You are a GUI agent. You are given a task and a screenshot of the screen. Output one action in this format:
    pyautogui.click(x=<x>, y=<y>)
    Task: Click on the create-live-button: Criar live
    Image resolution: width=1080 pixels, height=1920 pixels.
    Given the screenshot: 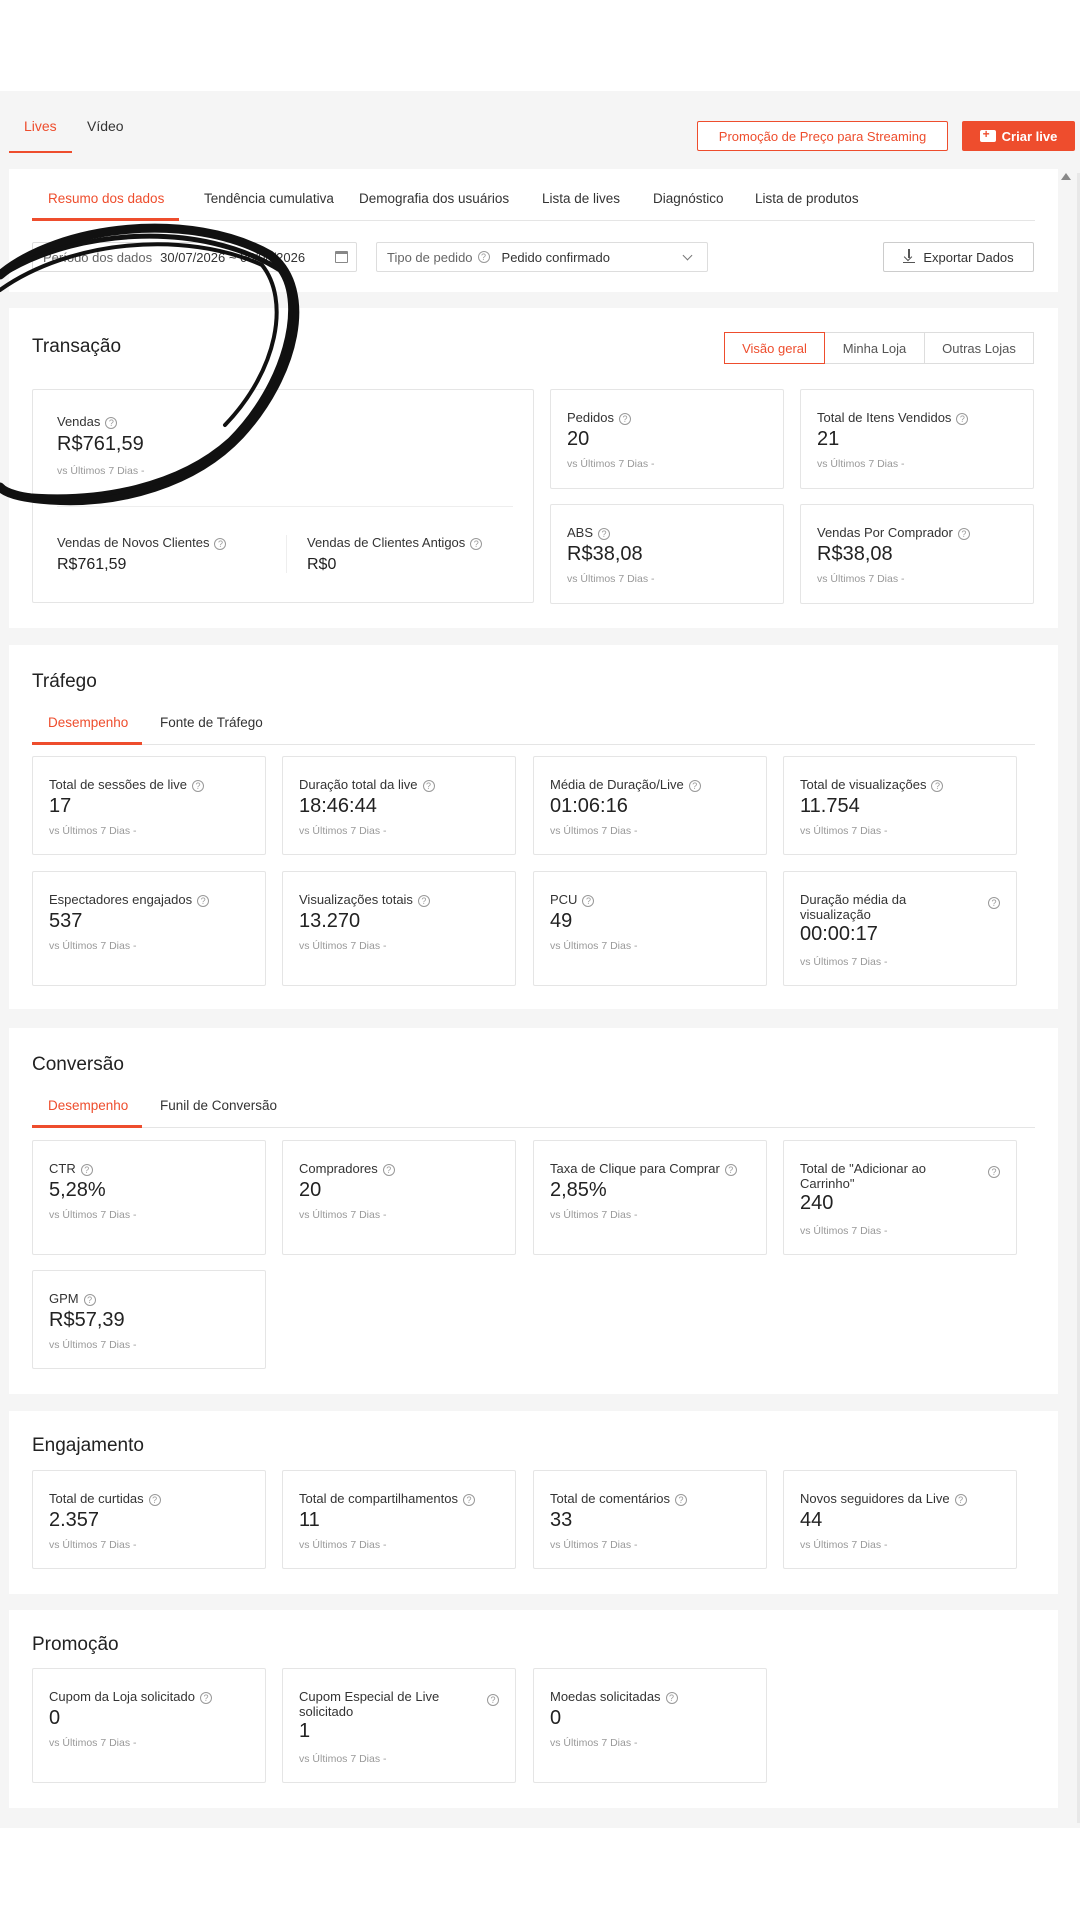 What is the action you would take?
    pyautogui.click(x=1018, y=136)
    